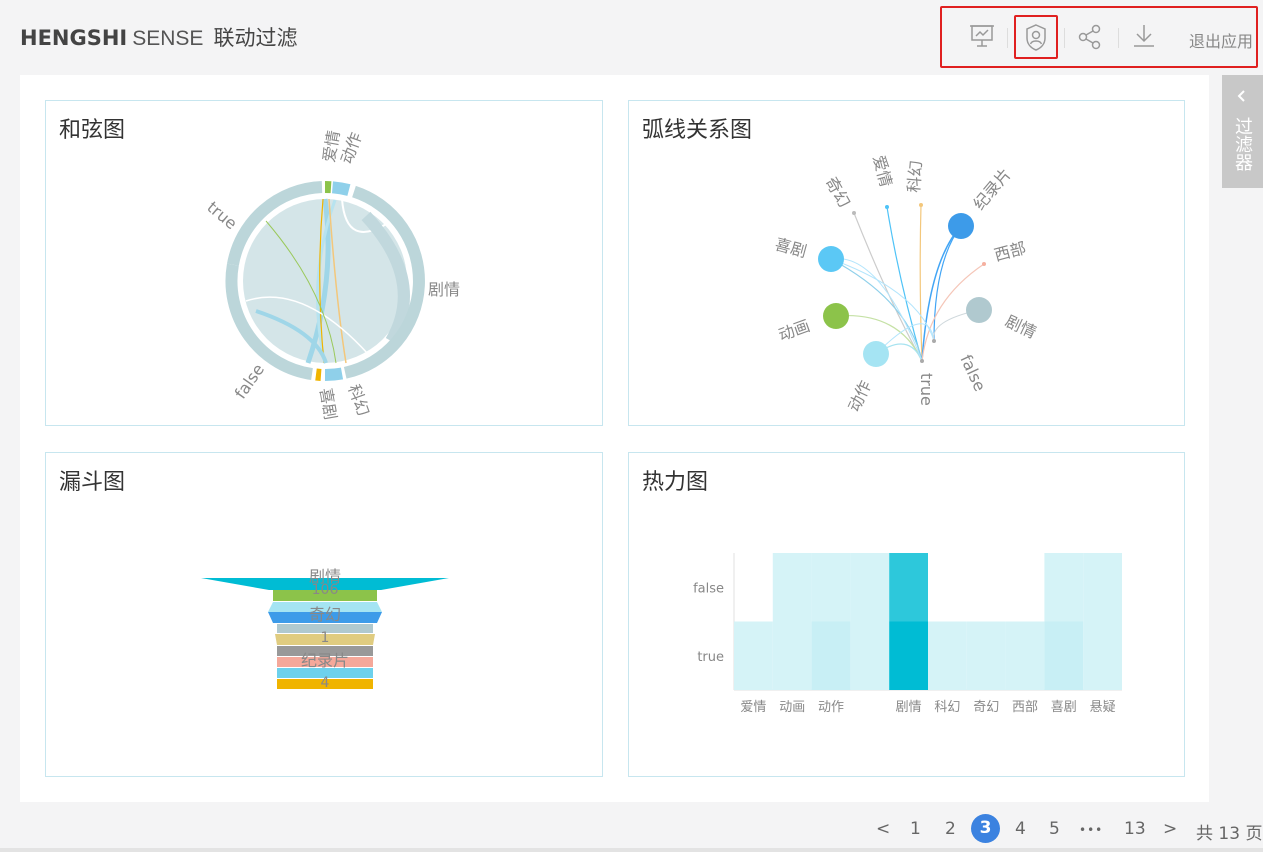 Image resolution: width=1263 pixels, height=852 pixels. Describe the element at coordinates (168, 38) in the screenshot. I see `brand-name-light: SENSE` at that location.